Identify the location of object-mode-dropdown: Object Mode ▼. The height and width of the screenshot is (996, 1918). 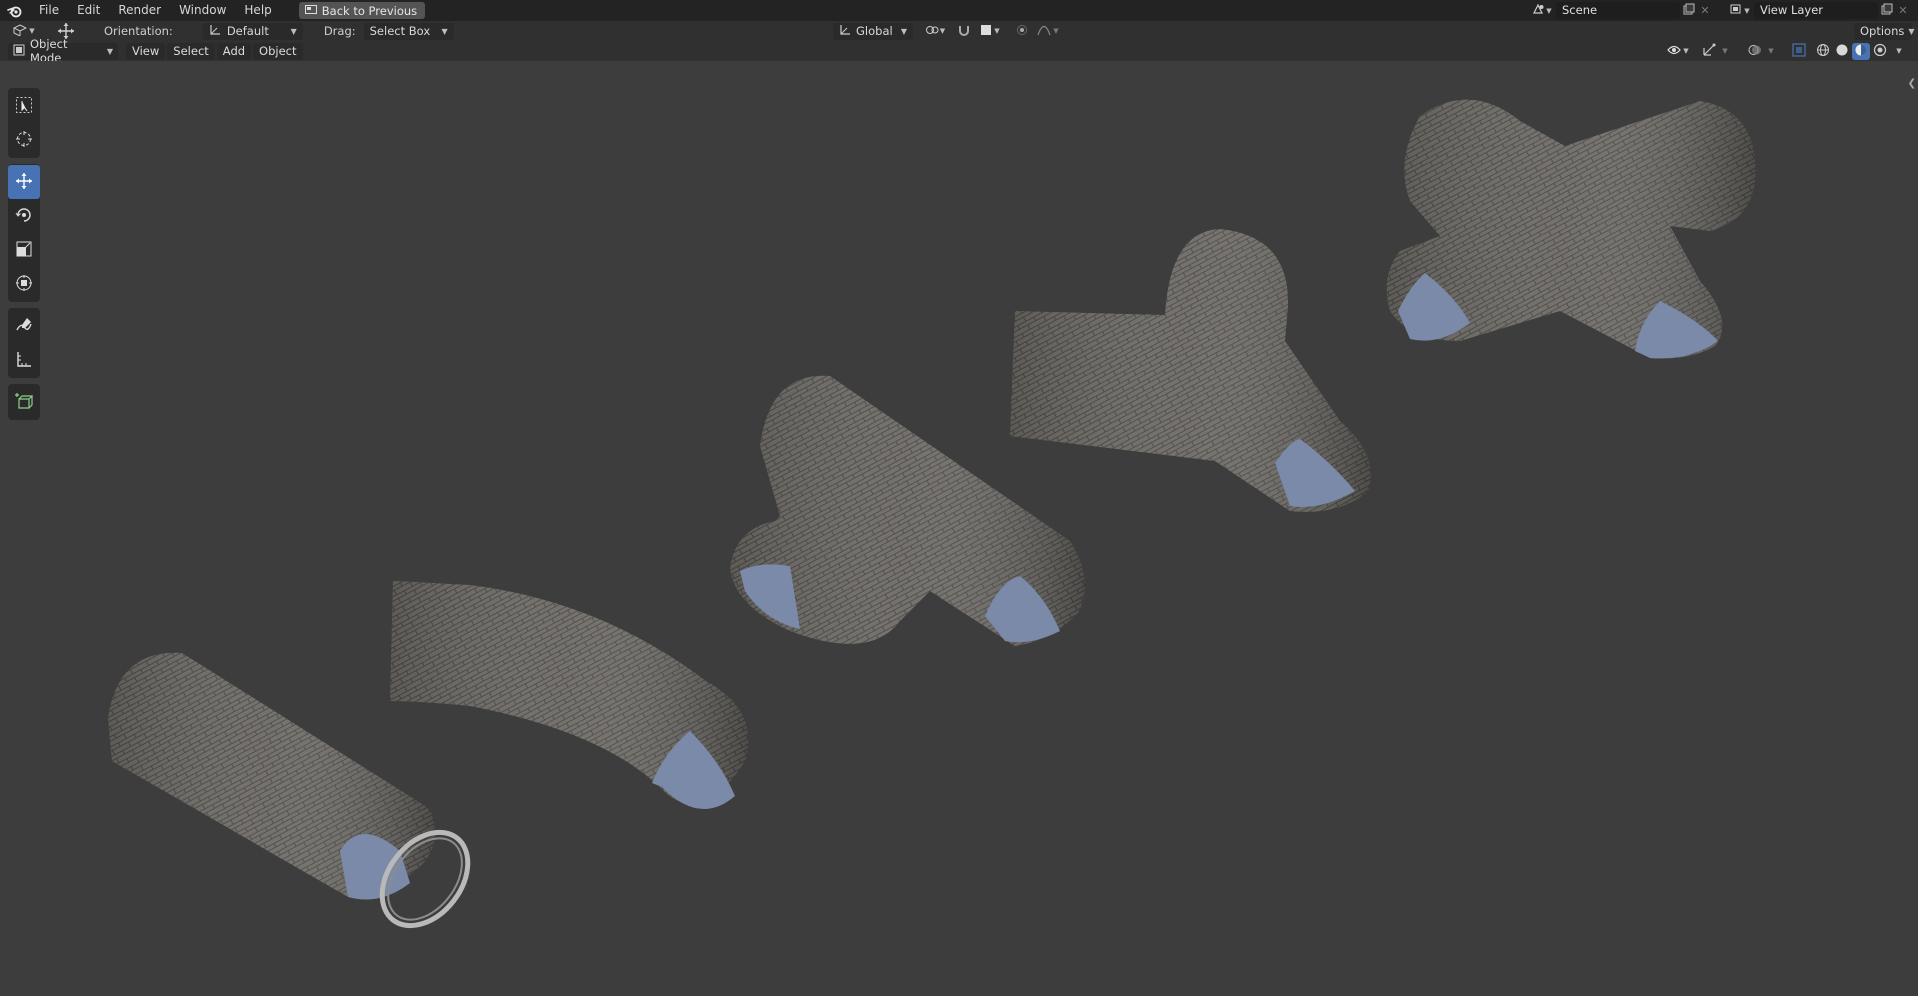
(63, 51).